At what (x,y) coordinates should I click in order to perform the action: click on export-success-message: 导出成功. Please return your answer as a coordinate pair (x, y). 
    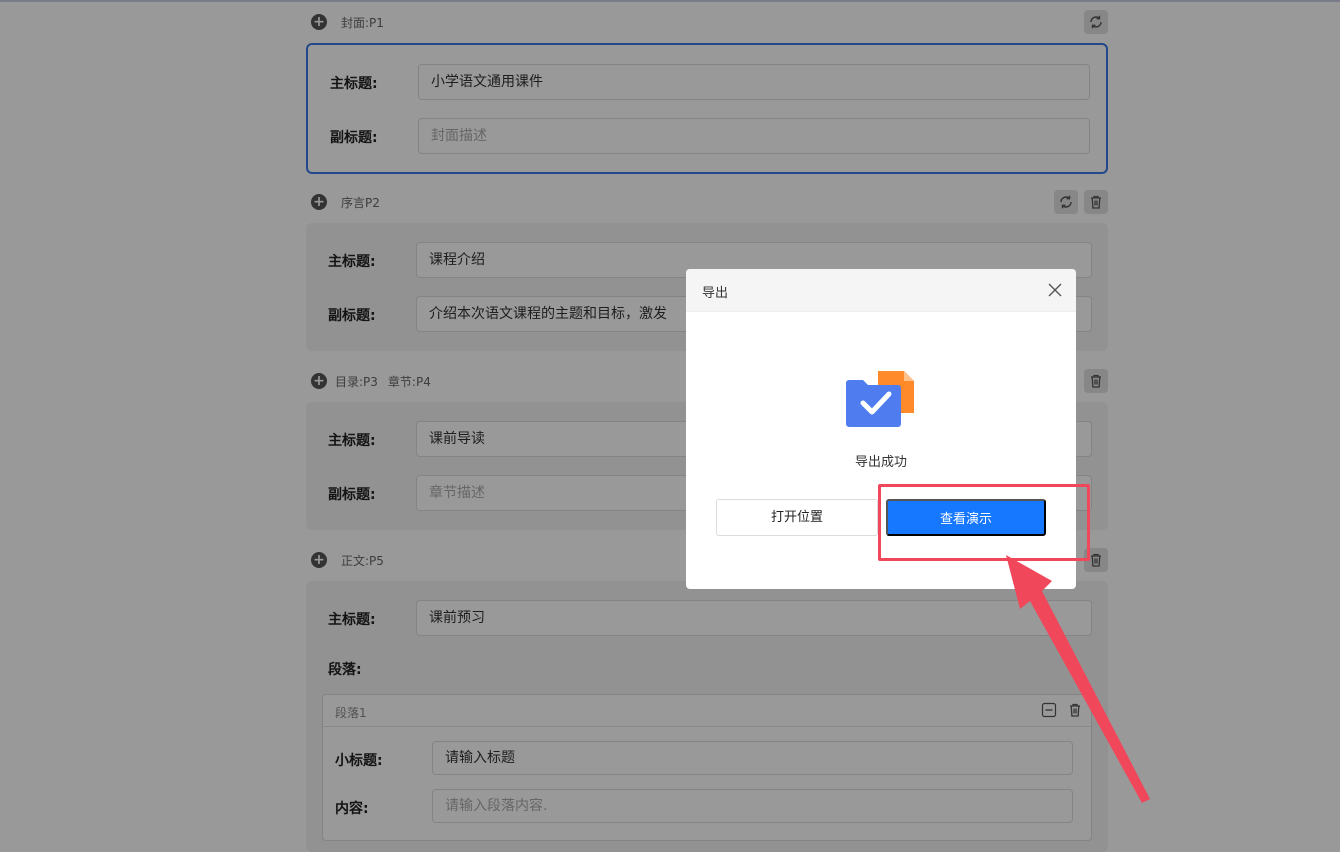
    Looking at the image, I should click on (880, 462).